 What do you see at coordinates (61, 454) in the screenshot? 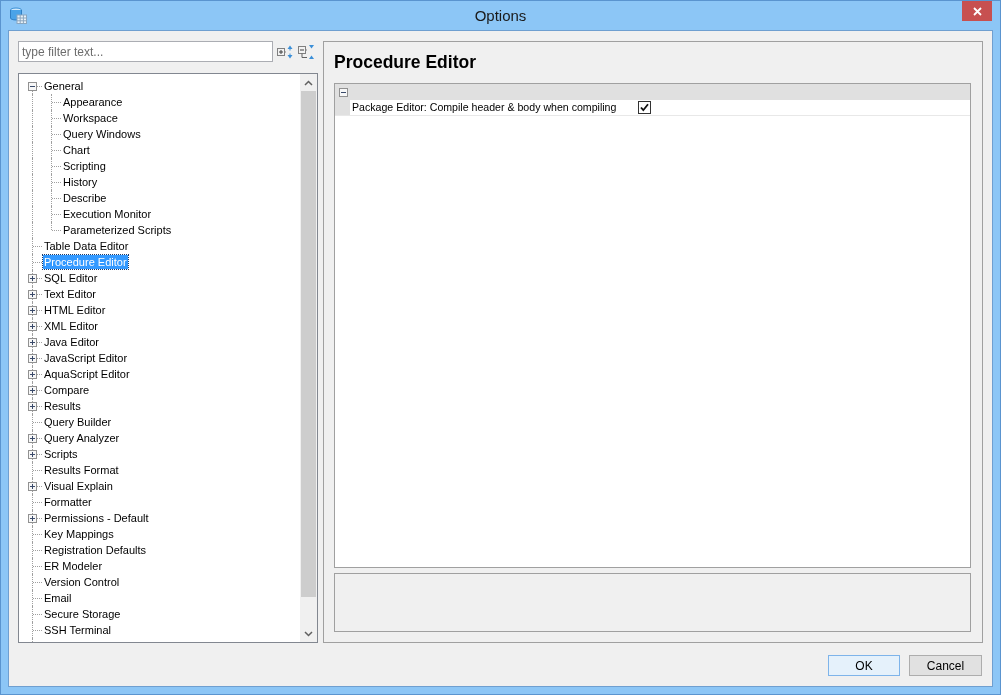
I see `tree-item: Scripts` at bounding box center [61, 454].